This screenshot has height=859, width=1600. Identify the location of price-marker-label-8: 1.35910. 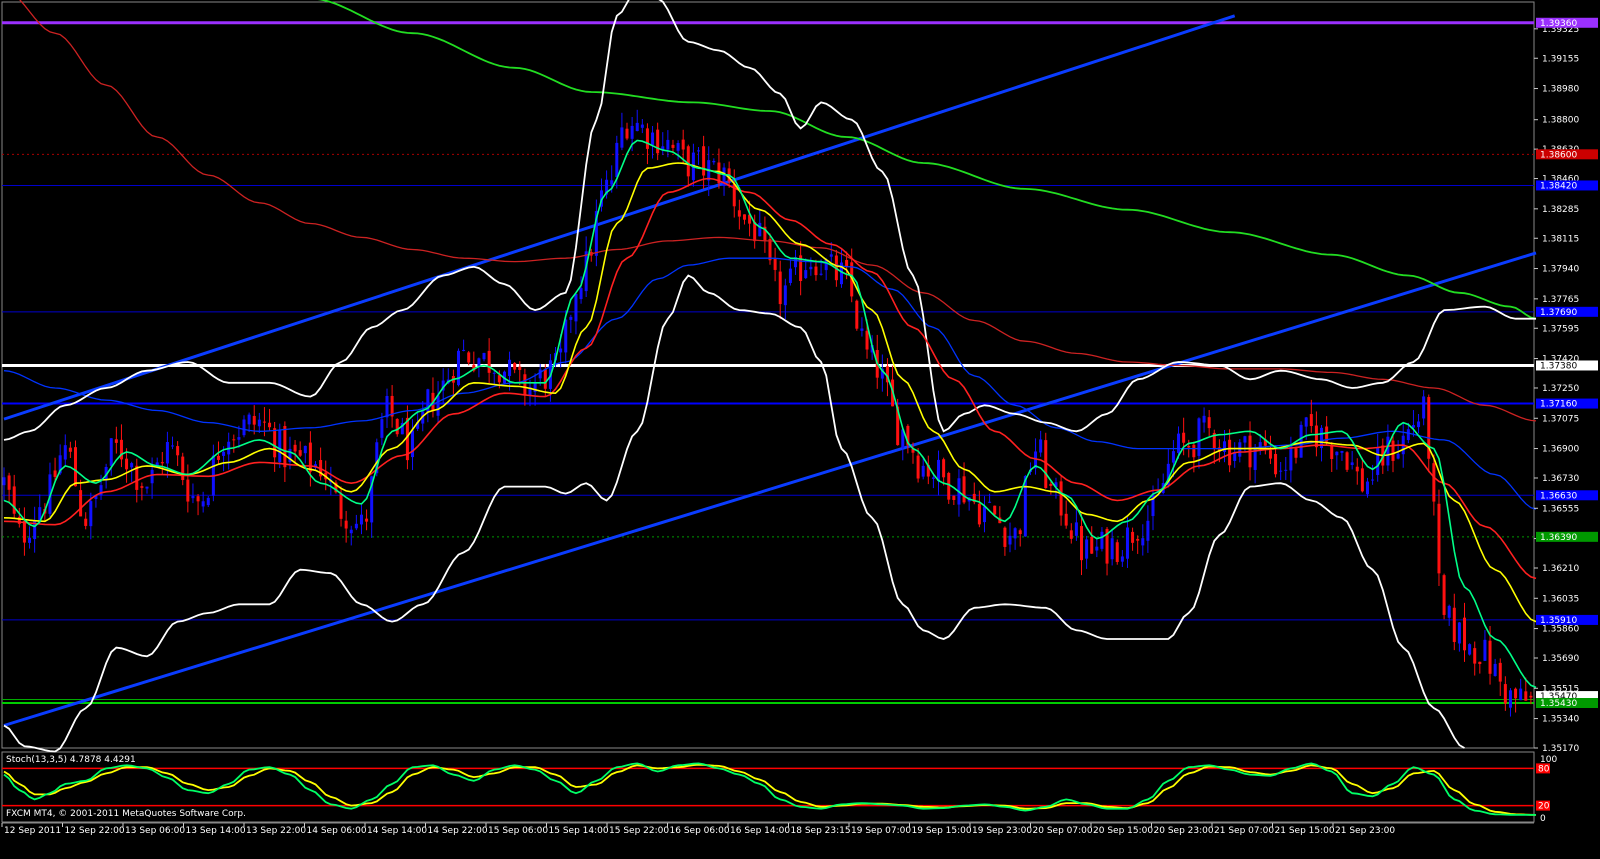
(1558, 621).